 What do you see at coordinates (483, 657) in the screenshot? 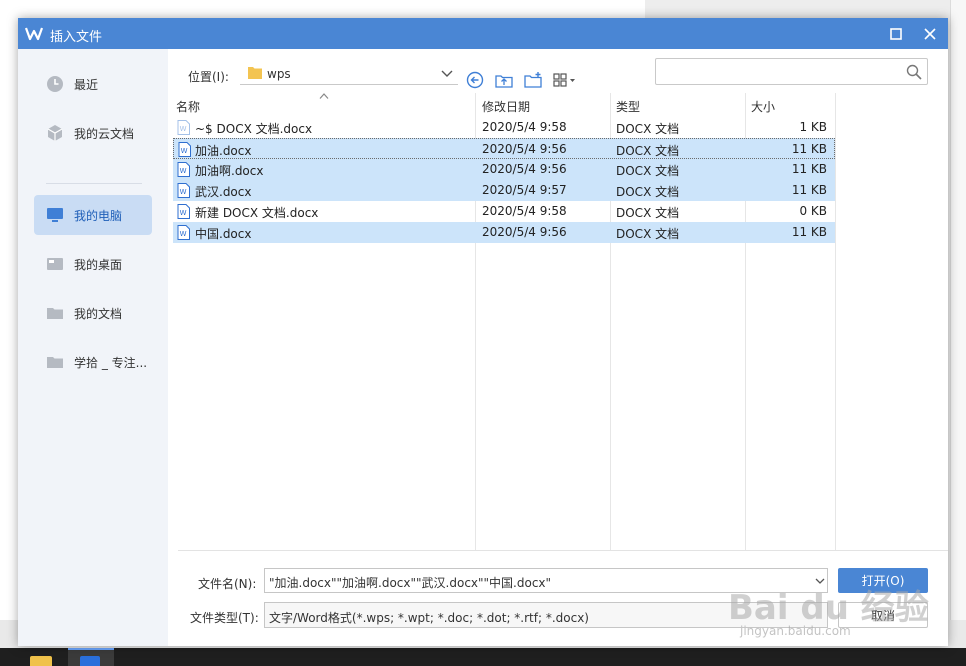
I see `taskbar` at bounding box center [483, 657].